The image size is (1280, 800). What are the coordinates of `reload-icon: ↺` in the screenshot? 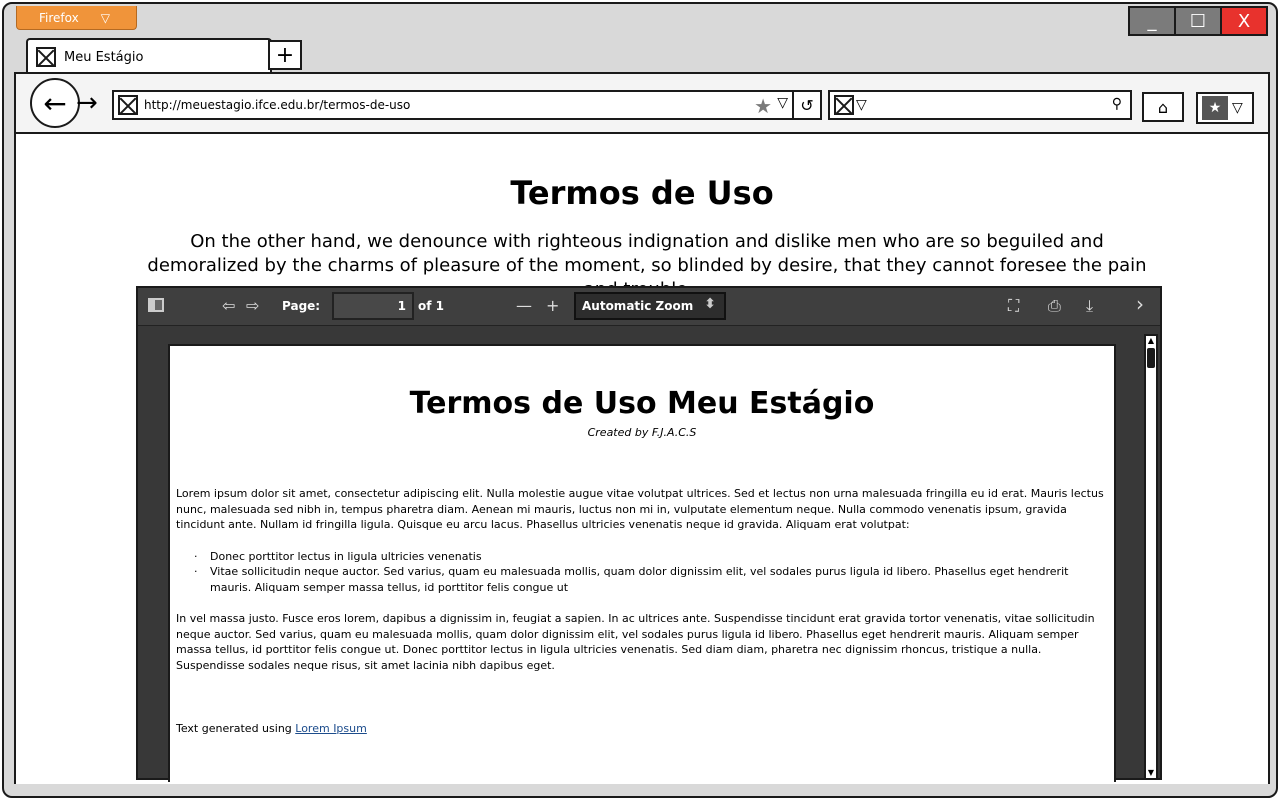 It's located at (807, 105).